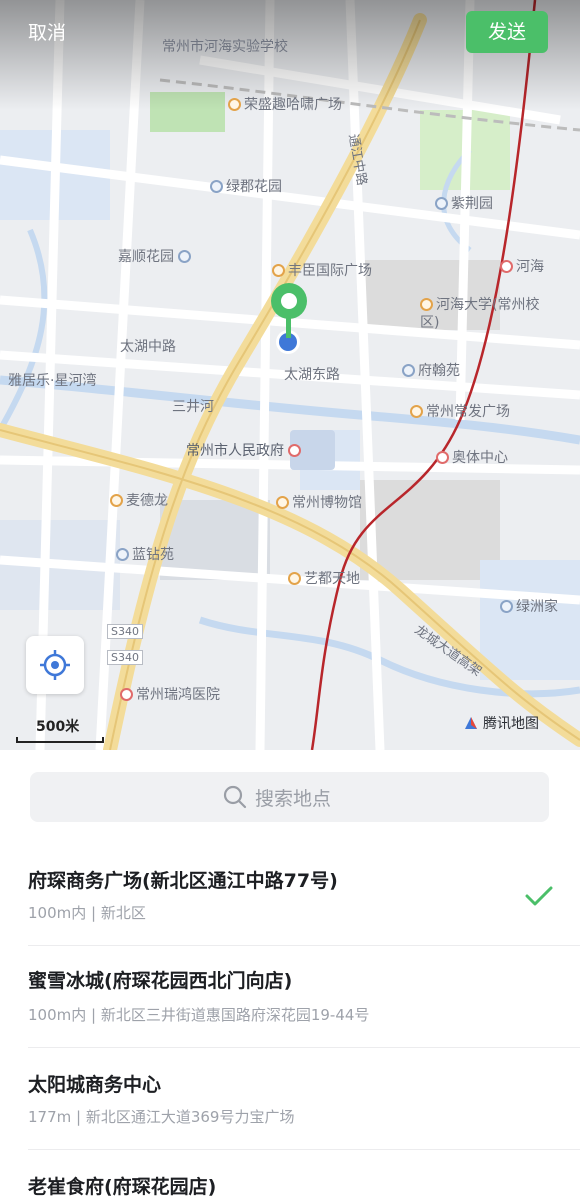  Describe the element at coordinates (126, 694) in the screenshot. I see `hospital-icon` at that location.